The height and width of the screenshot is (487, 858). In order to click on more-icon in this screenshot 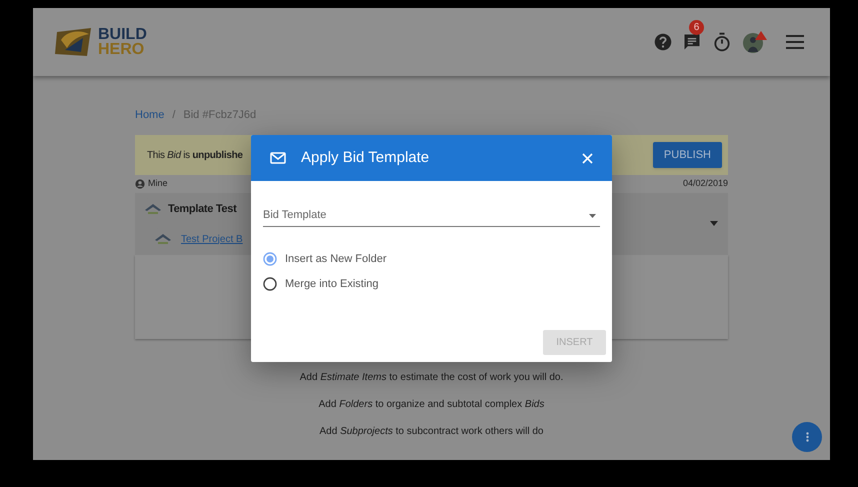, I will do `click(807, 437)`.